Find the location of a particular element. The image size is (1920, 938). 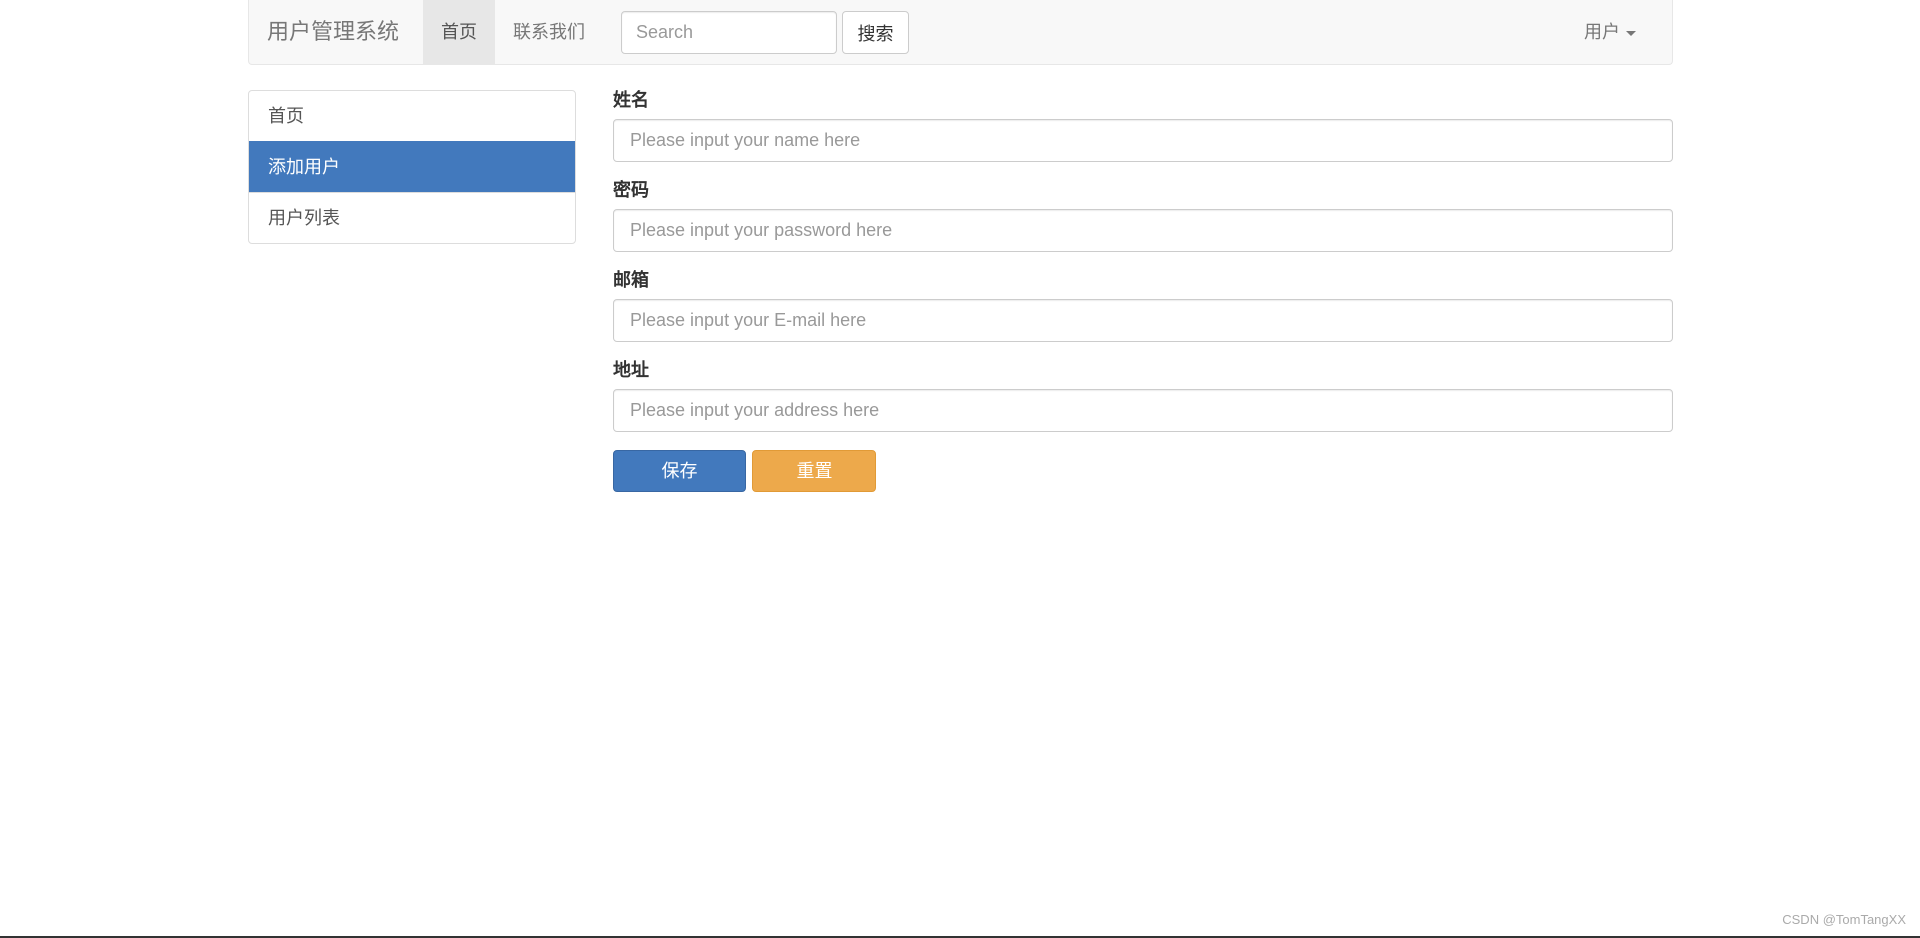

email-input is located at coordinates (1143, 320).